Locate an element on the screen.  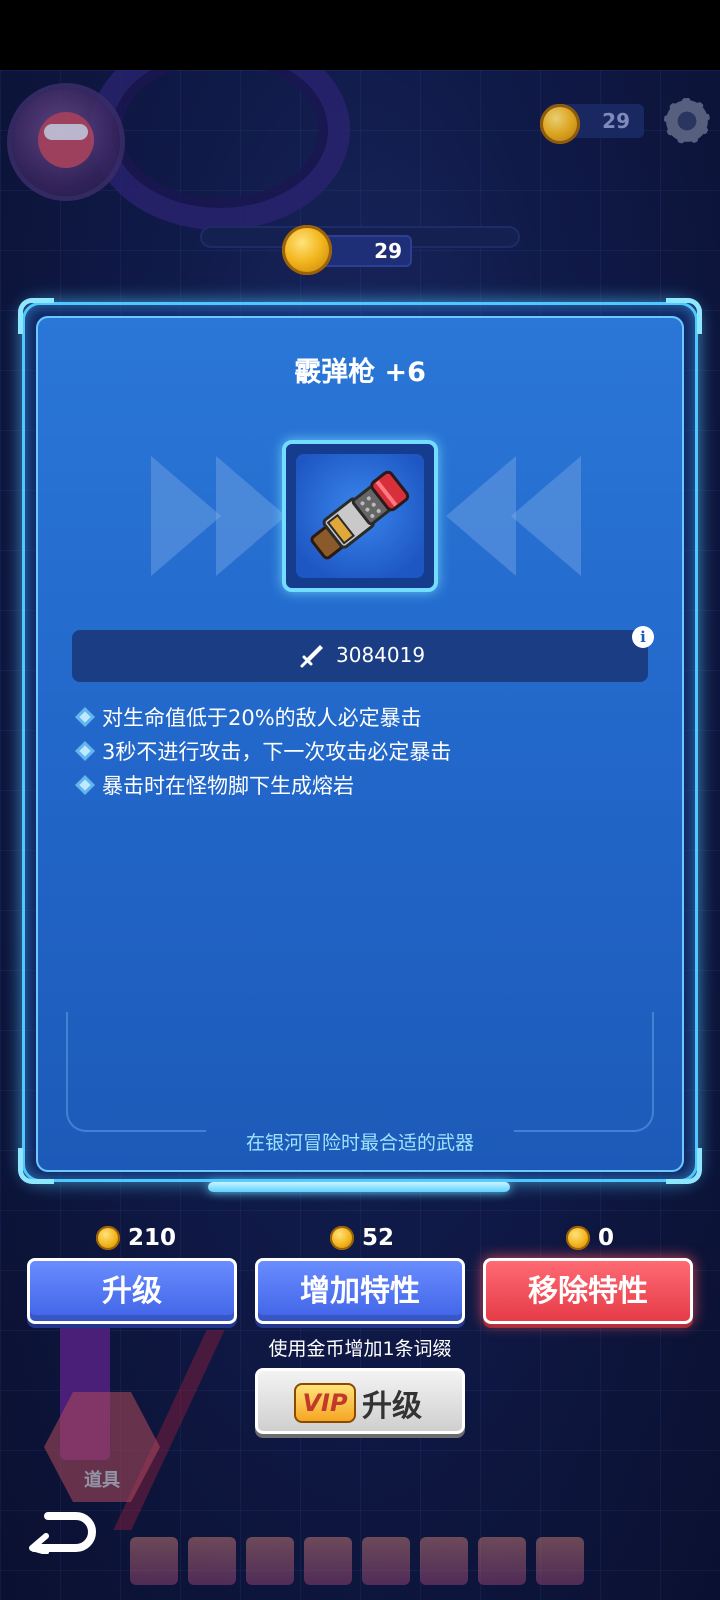
panel-glow-bar is located at coordinates (359, 1187).